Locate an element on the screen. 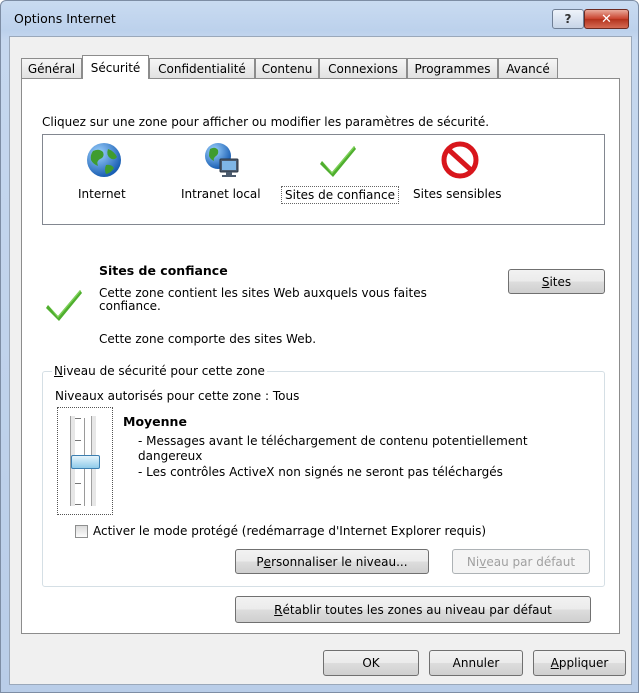 The width and height of the screenshot is (639, 693). legend-mnemonic: N is located at coordinates (58, 371).